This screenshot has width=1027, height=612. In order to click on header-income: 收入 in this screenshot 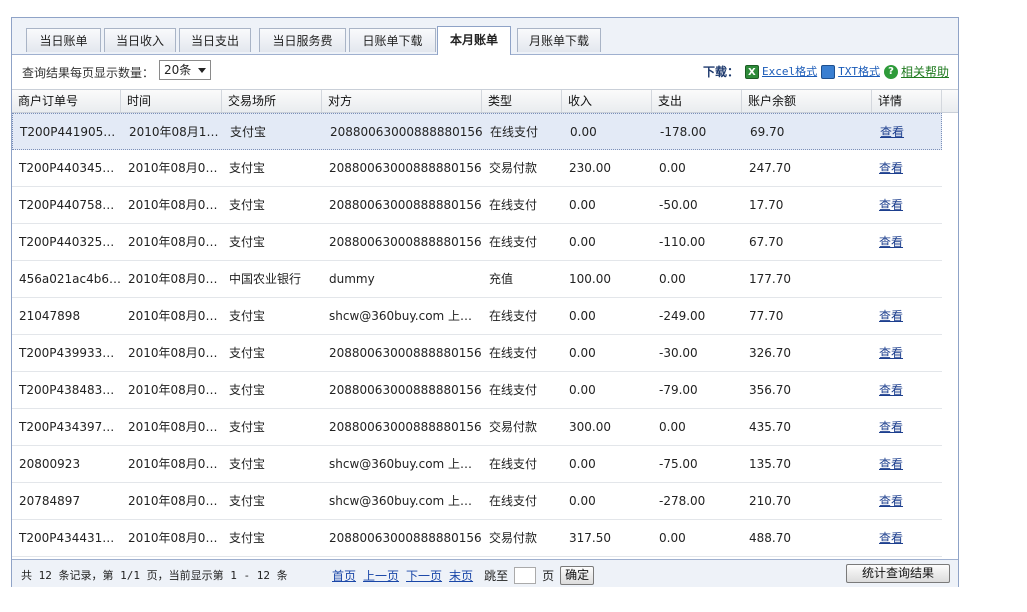, I will do `click(607, 101)`.